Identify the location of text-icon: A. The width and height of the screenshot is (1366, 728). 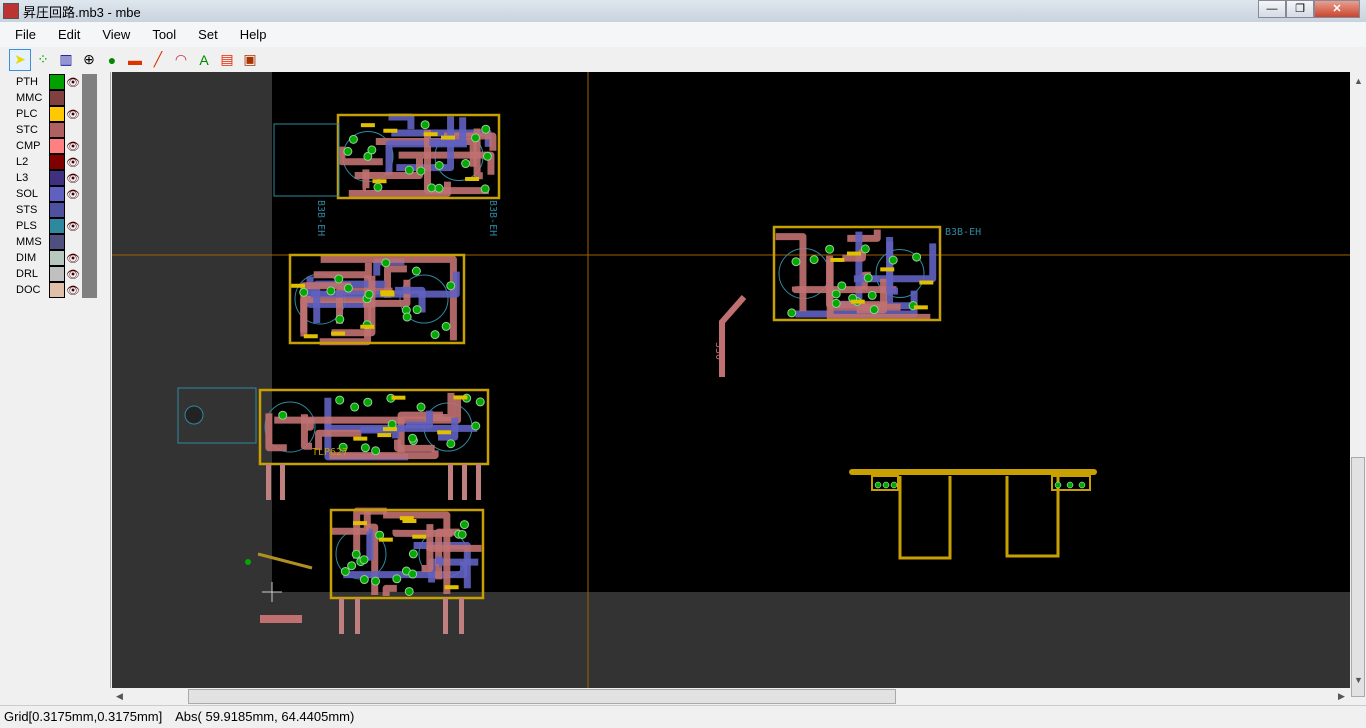
(204, 59).